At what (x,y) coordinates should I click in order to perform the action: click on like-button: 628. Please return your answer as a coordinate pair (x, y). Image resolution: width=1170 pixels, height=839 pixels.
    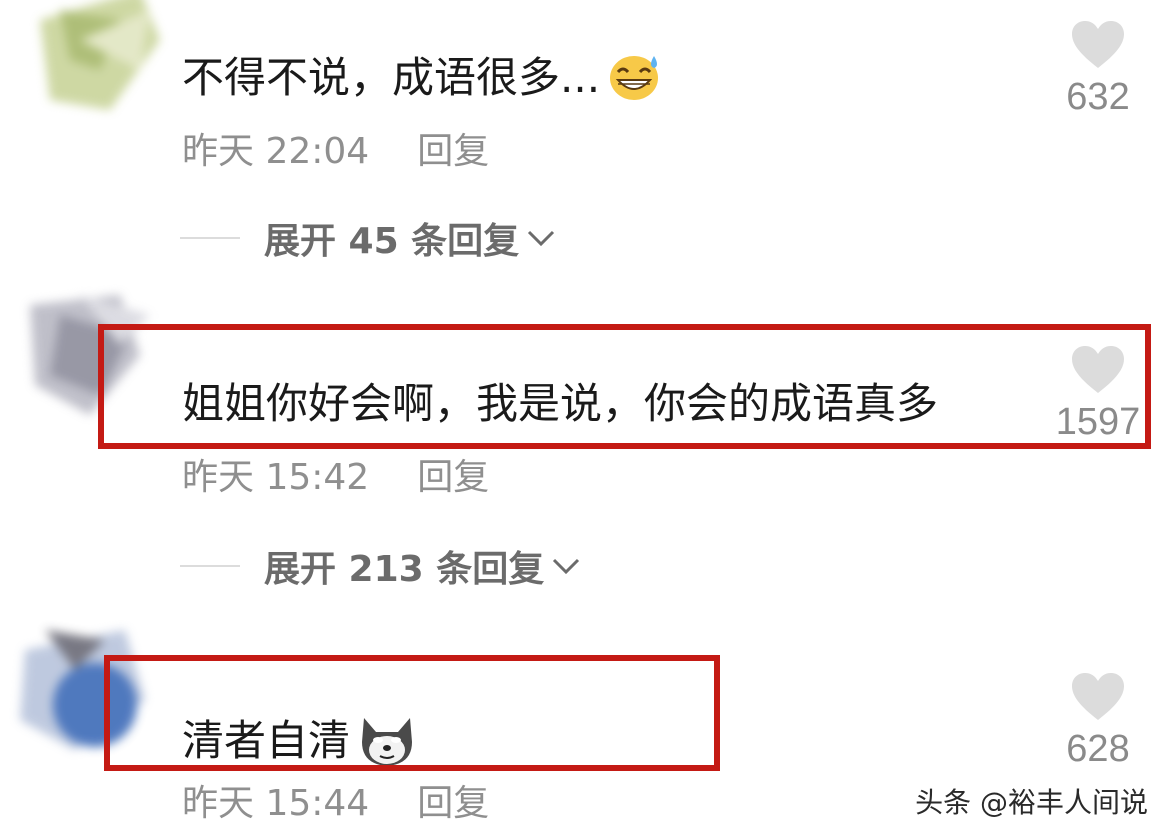
    Looking at the image, I should click on (1098, 720).